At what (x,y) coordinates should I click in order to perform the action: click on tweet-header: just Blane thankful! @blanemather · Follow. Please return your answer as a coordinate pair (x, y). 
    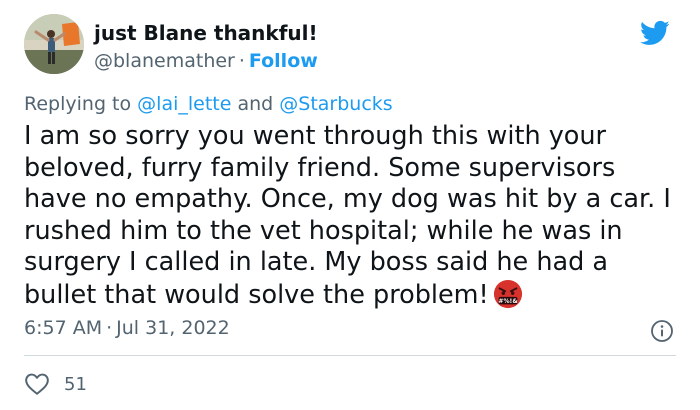
    Looking at the image, I should click on (350, 46).